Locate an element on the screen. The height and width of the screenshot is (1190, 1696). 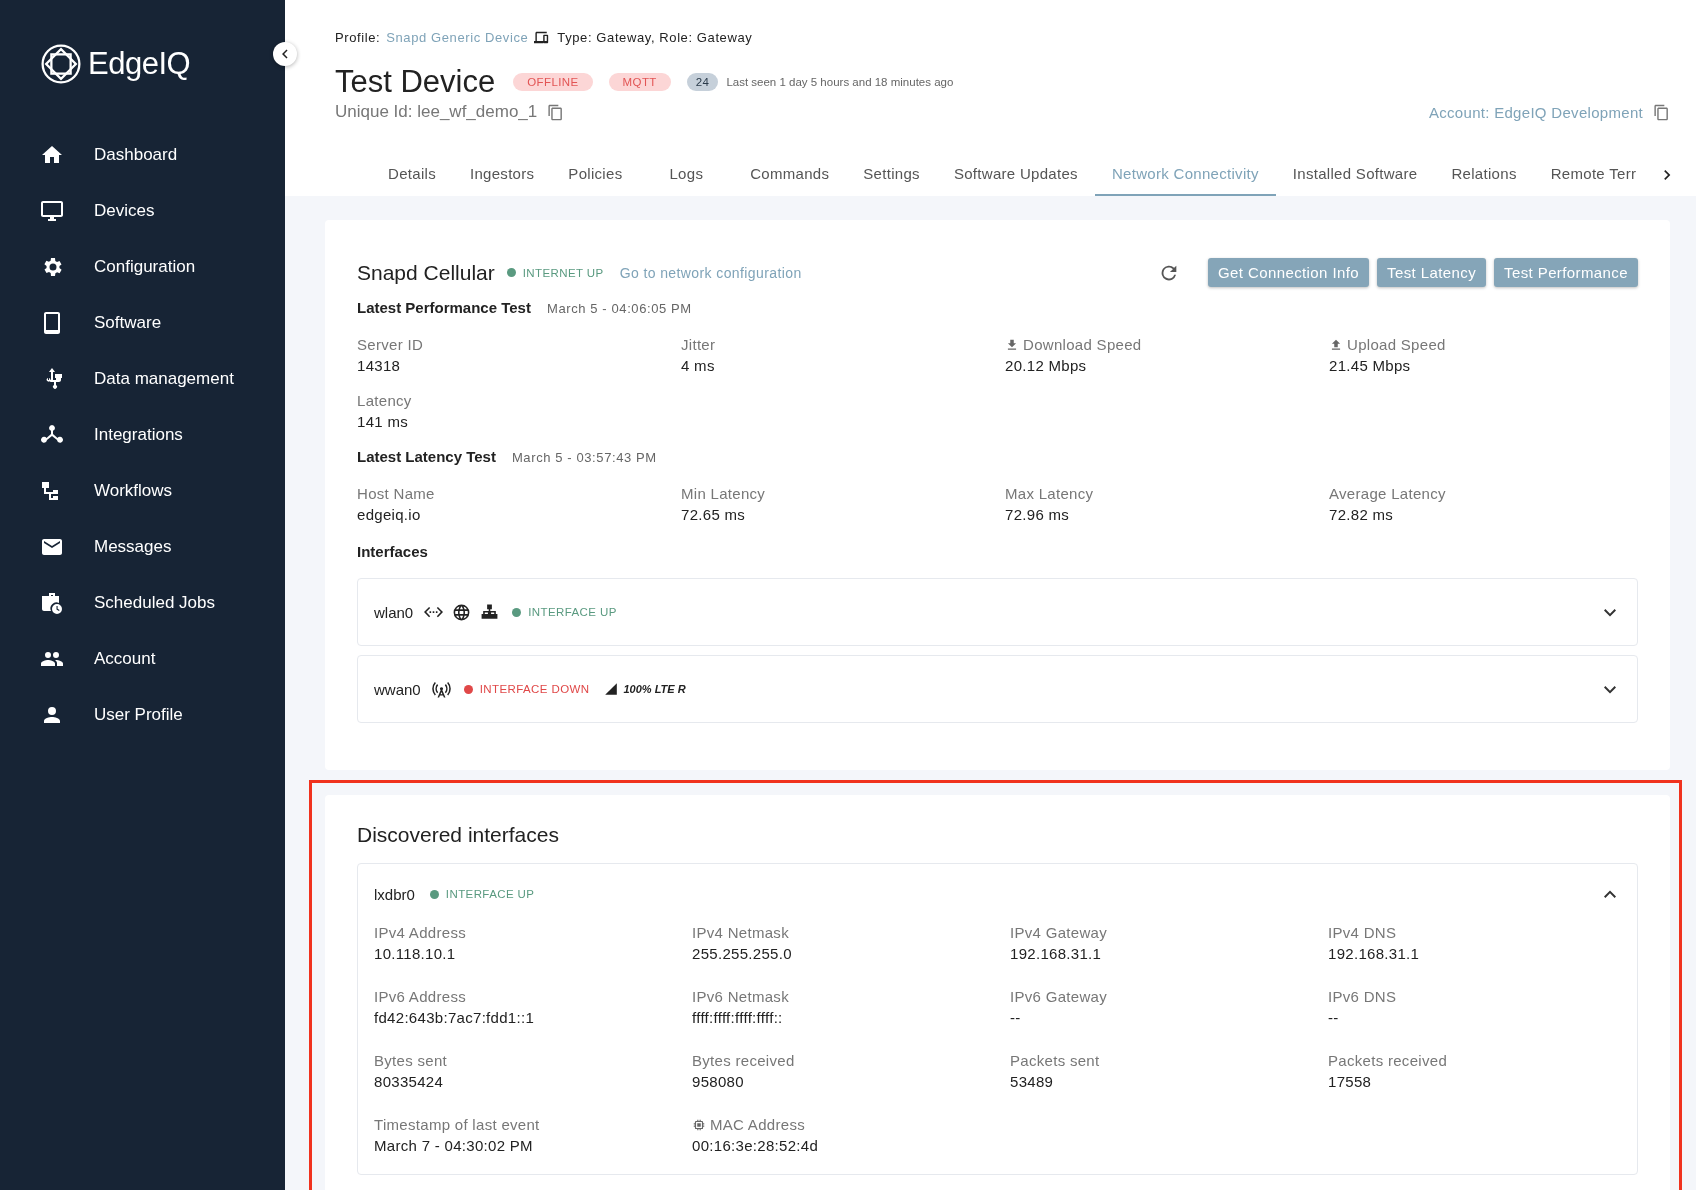
chevron-up-icon is located at coordinates (1610, 894).